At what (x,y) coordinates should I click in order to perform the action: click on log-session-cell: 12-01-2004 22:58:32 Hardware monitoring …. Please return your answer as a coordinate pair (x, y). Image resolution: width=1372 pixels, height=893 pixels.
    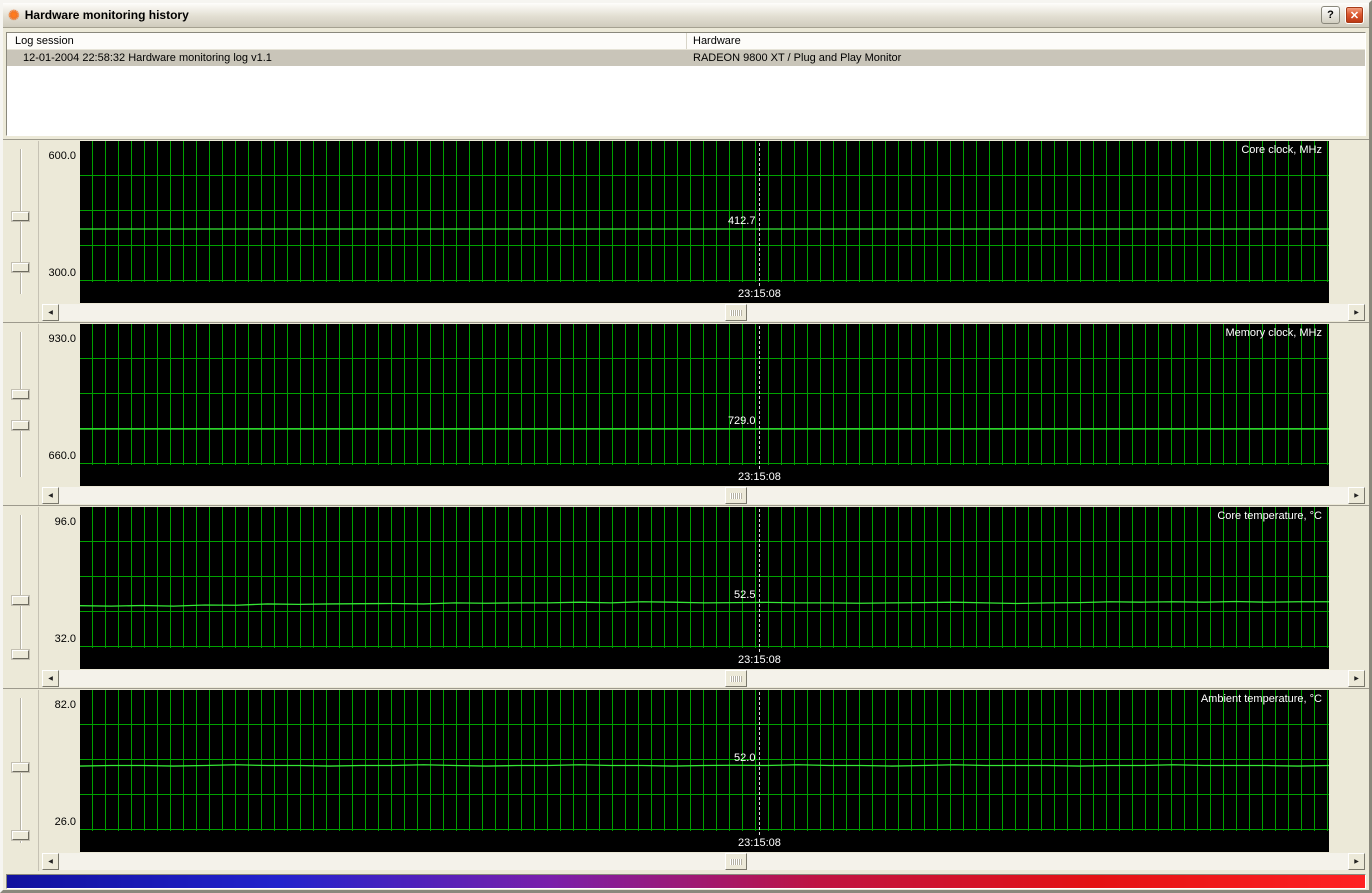
    Looking at the image, I should click on (347, 58).